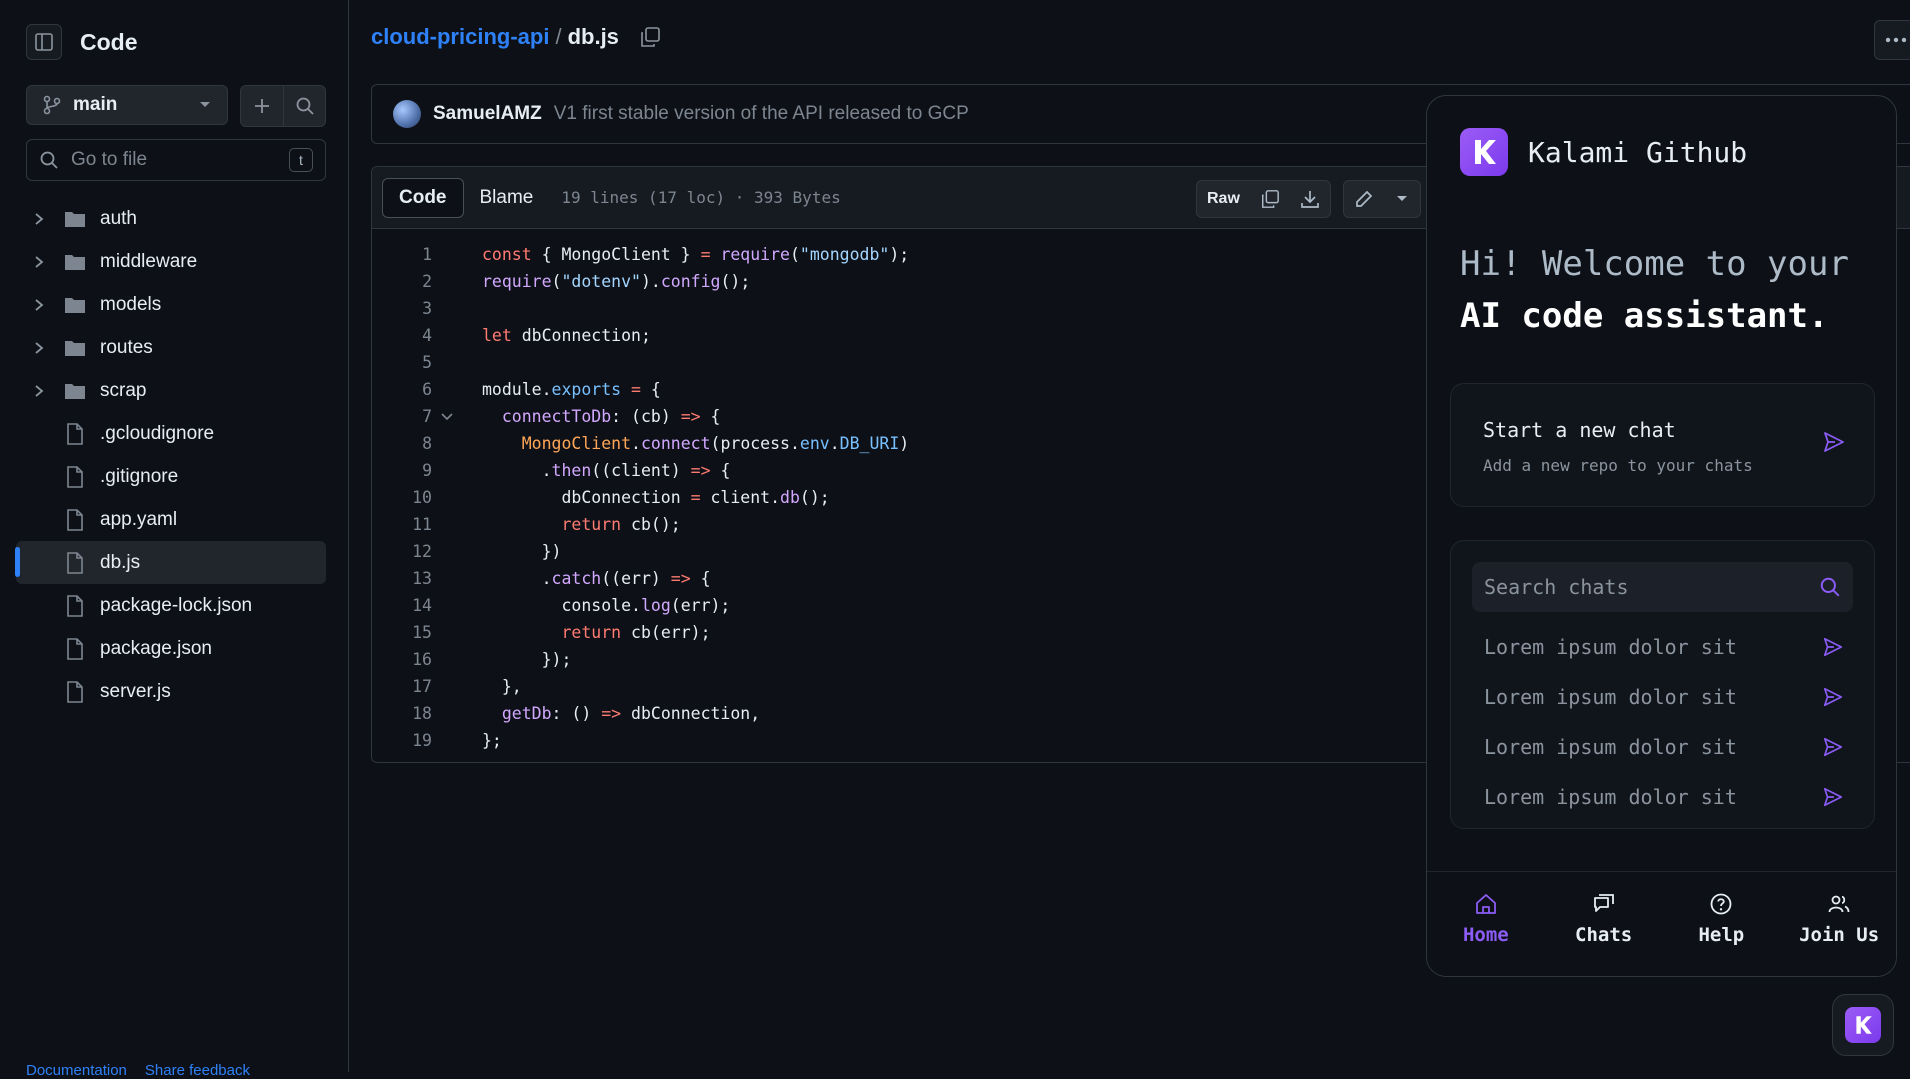 This screenshot has width=1910, height=1079. What do you see at coordinates (1364, 199) in the screenshot?
I see `edit-file-button` at bounding box center [1364, 199].